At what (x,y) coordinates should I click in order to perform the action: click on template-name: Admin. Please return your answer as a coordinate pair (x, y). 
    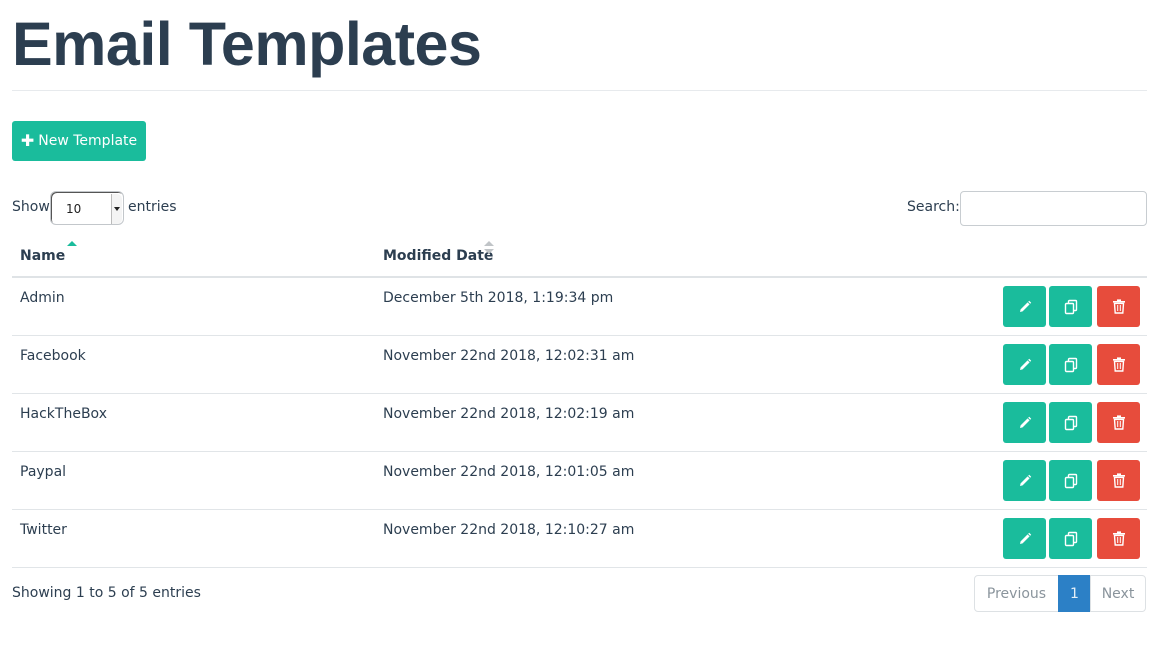
    Looking at the image, I should click on (42, 298).